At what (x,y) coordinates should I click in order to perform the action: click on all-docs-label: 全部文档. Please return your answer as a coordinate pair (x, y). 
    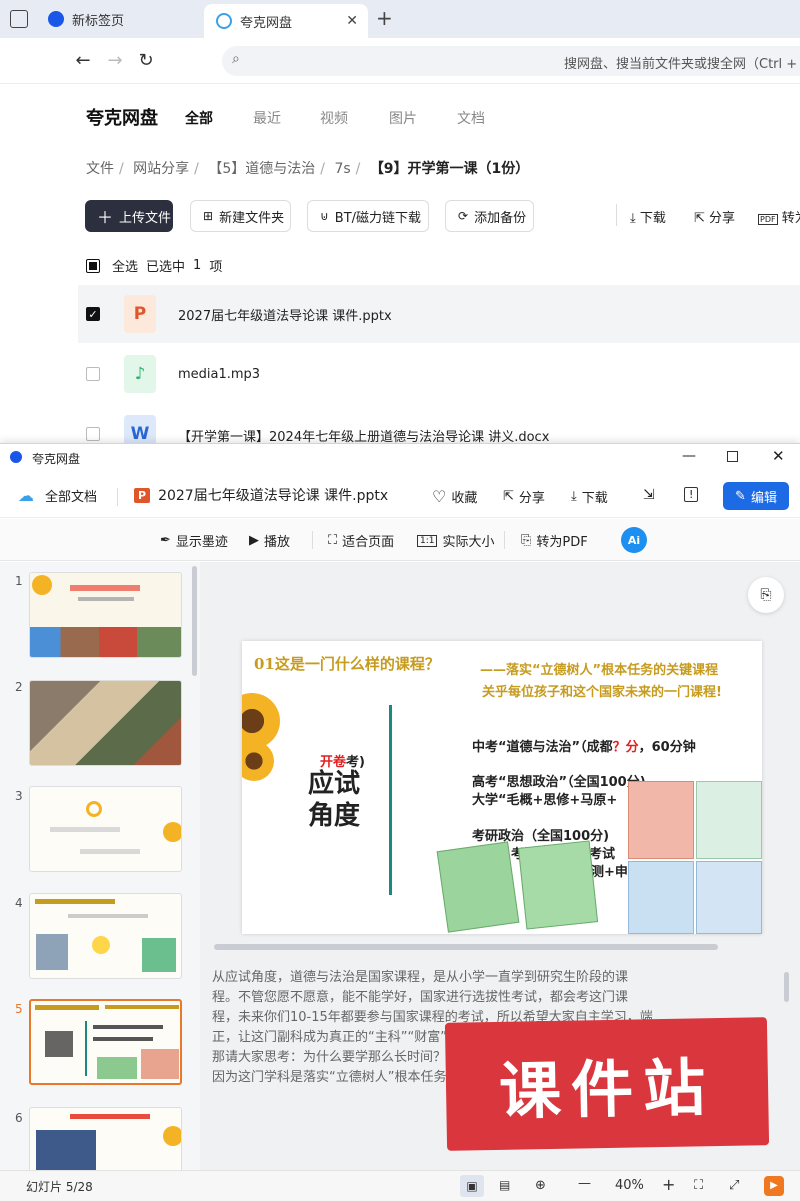
    Looking at the image, I should click on (71, 497).